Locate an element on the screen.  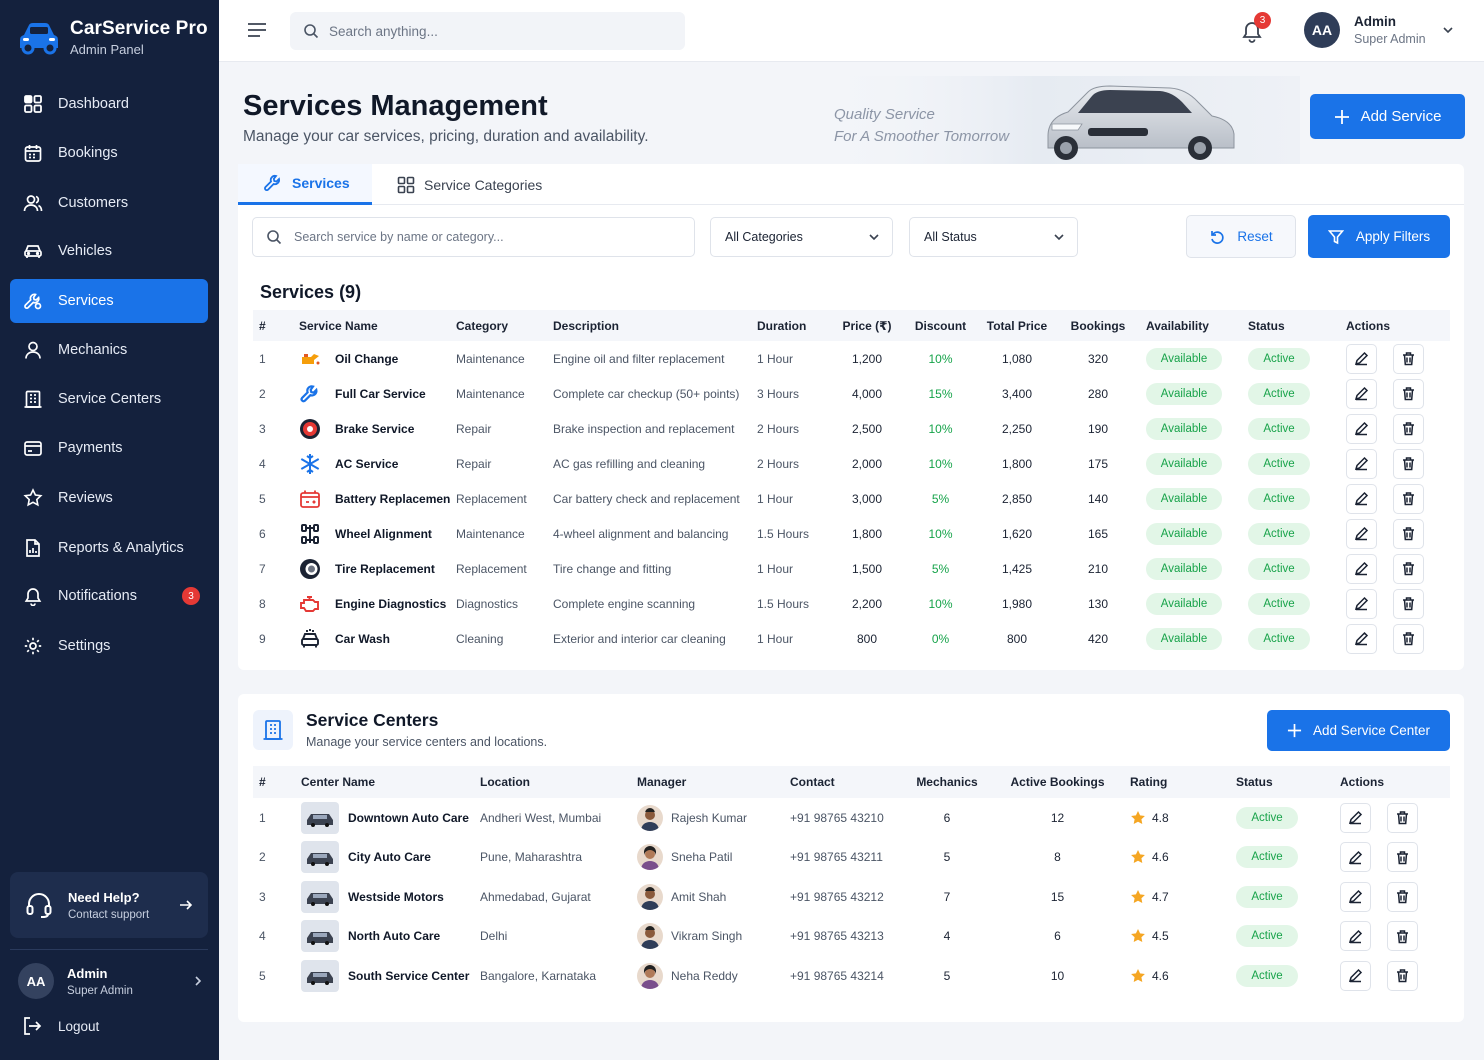
service-search is located at coordinates (473, 237).